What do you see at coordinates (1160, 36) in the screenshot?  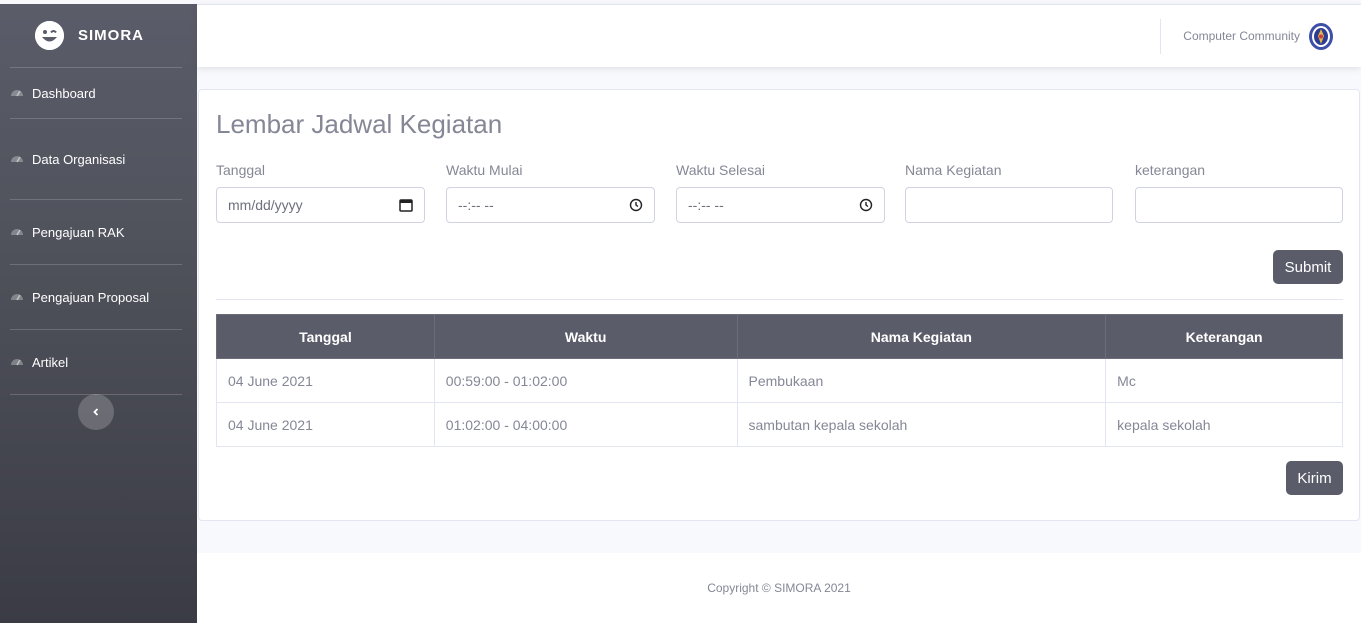 I see `topbar-divider` at bounding box center [1160, 36].